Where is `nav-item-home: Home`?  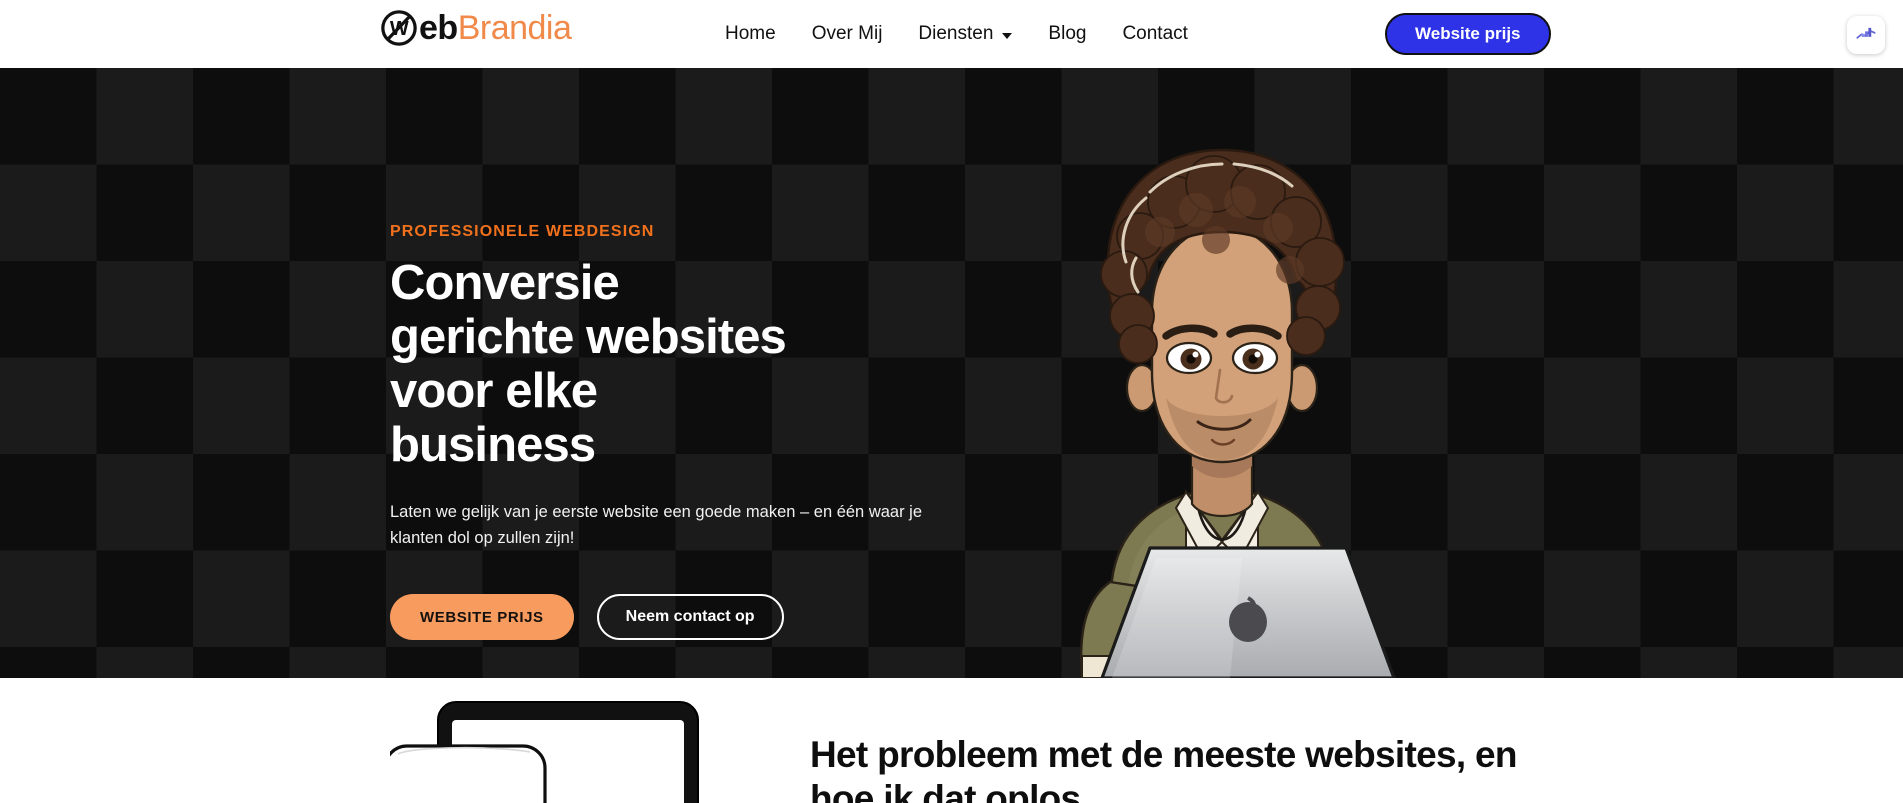
nav-item-home: Home is located at coordinates (750, 34).